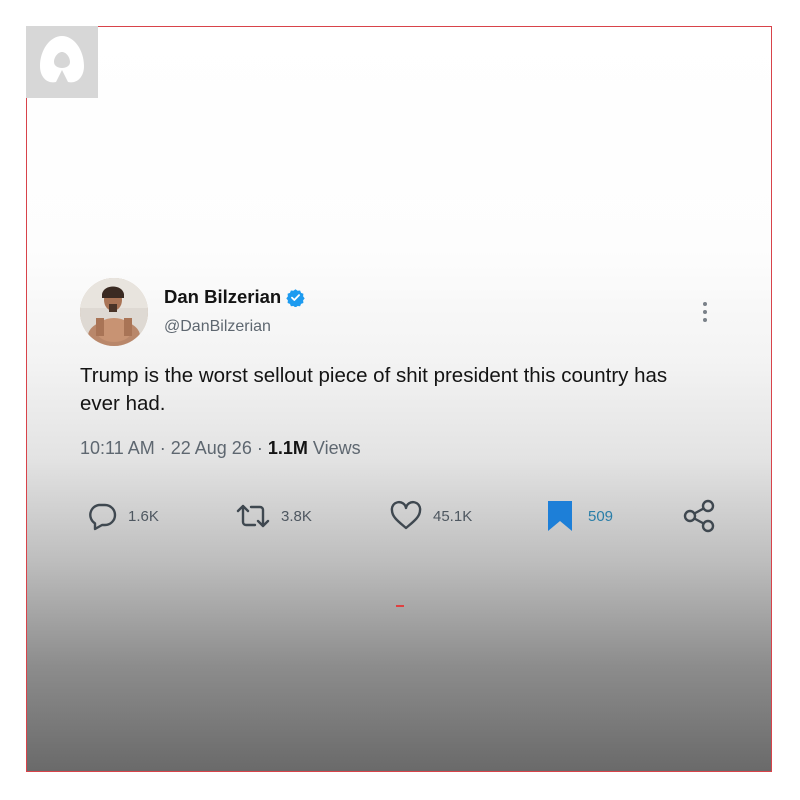  Describe the element at coordinates (601, 516) in the screenshot. I see `bookmark-count: 509` at that location.